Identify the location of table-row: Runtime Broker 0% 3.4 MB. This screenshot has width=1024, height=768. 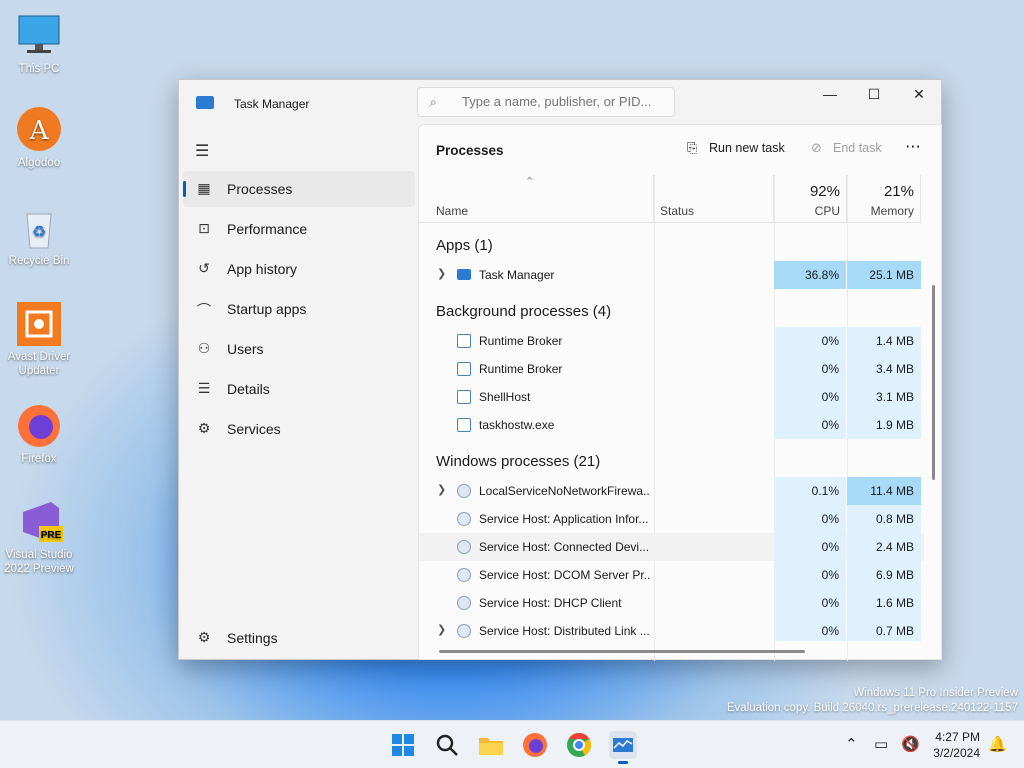
(671, 369).